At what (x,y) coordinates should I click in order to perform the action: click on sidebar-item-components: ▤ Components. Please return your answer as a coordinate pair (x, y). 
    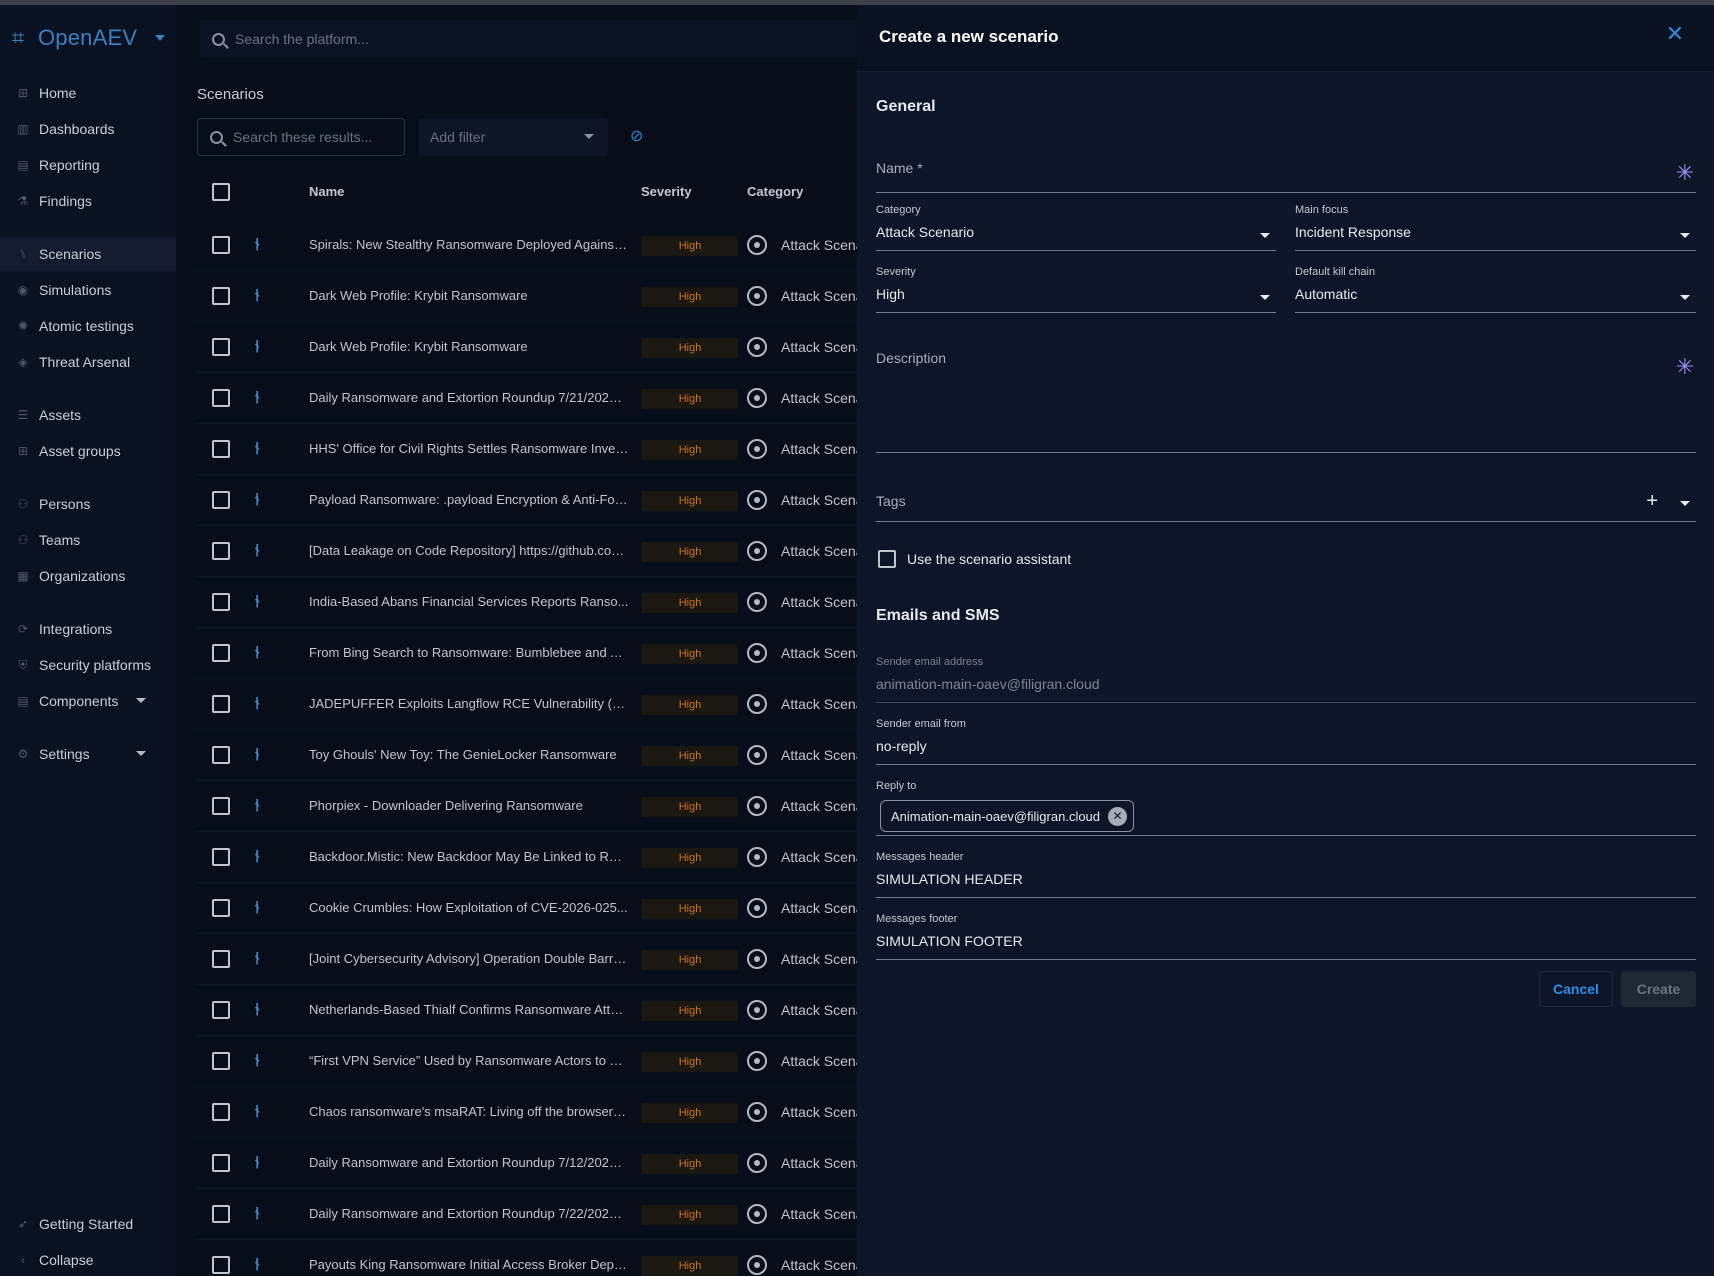
    Looking at the image, I should click on (88, 701).